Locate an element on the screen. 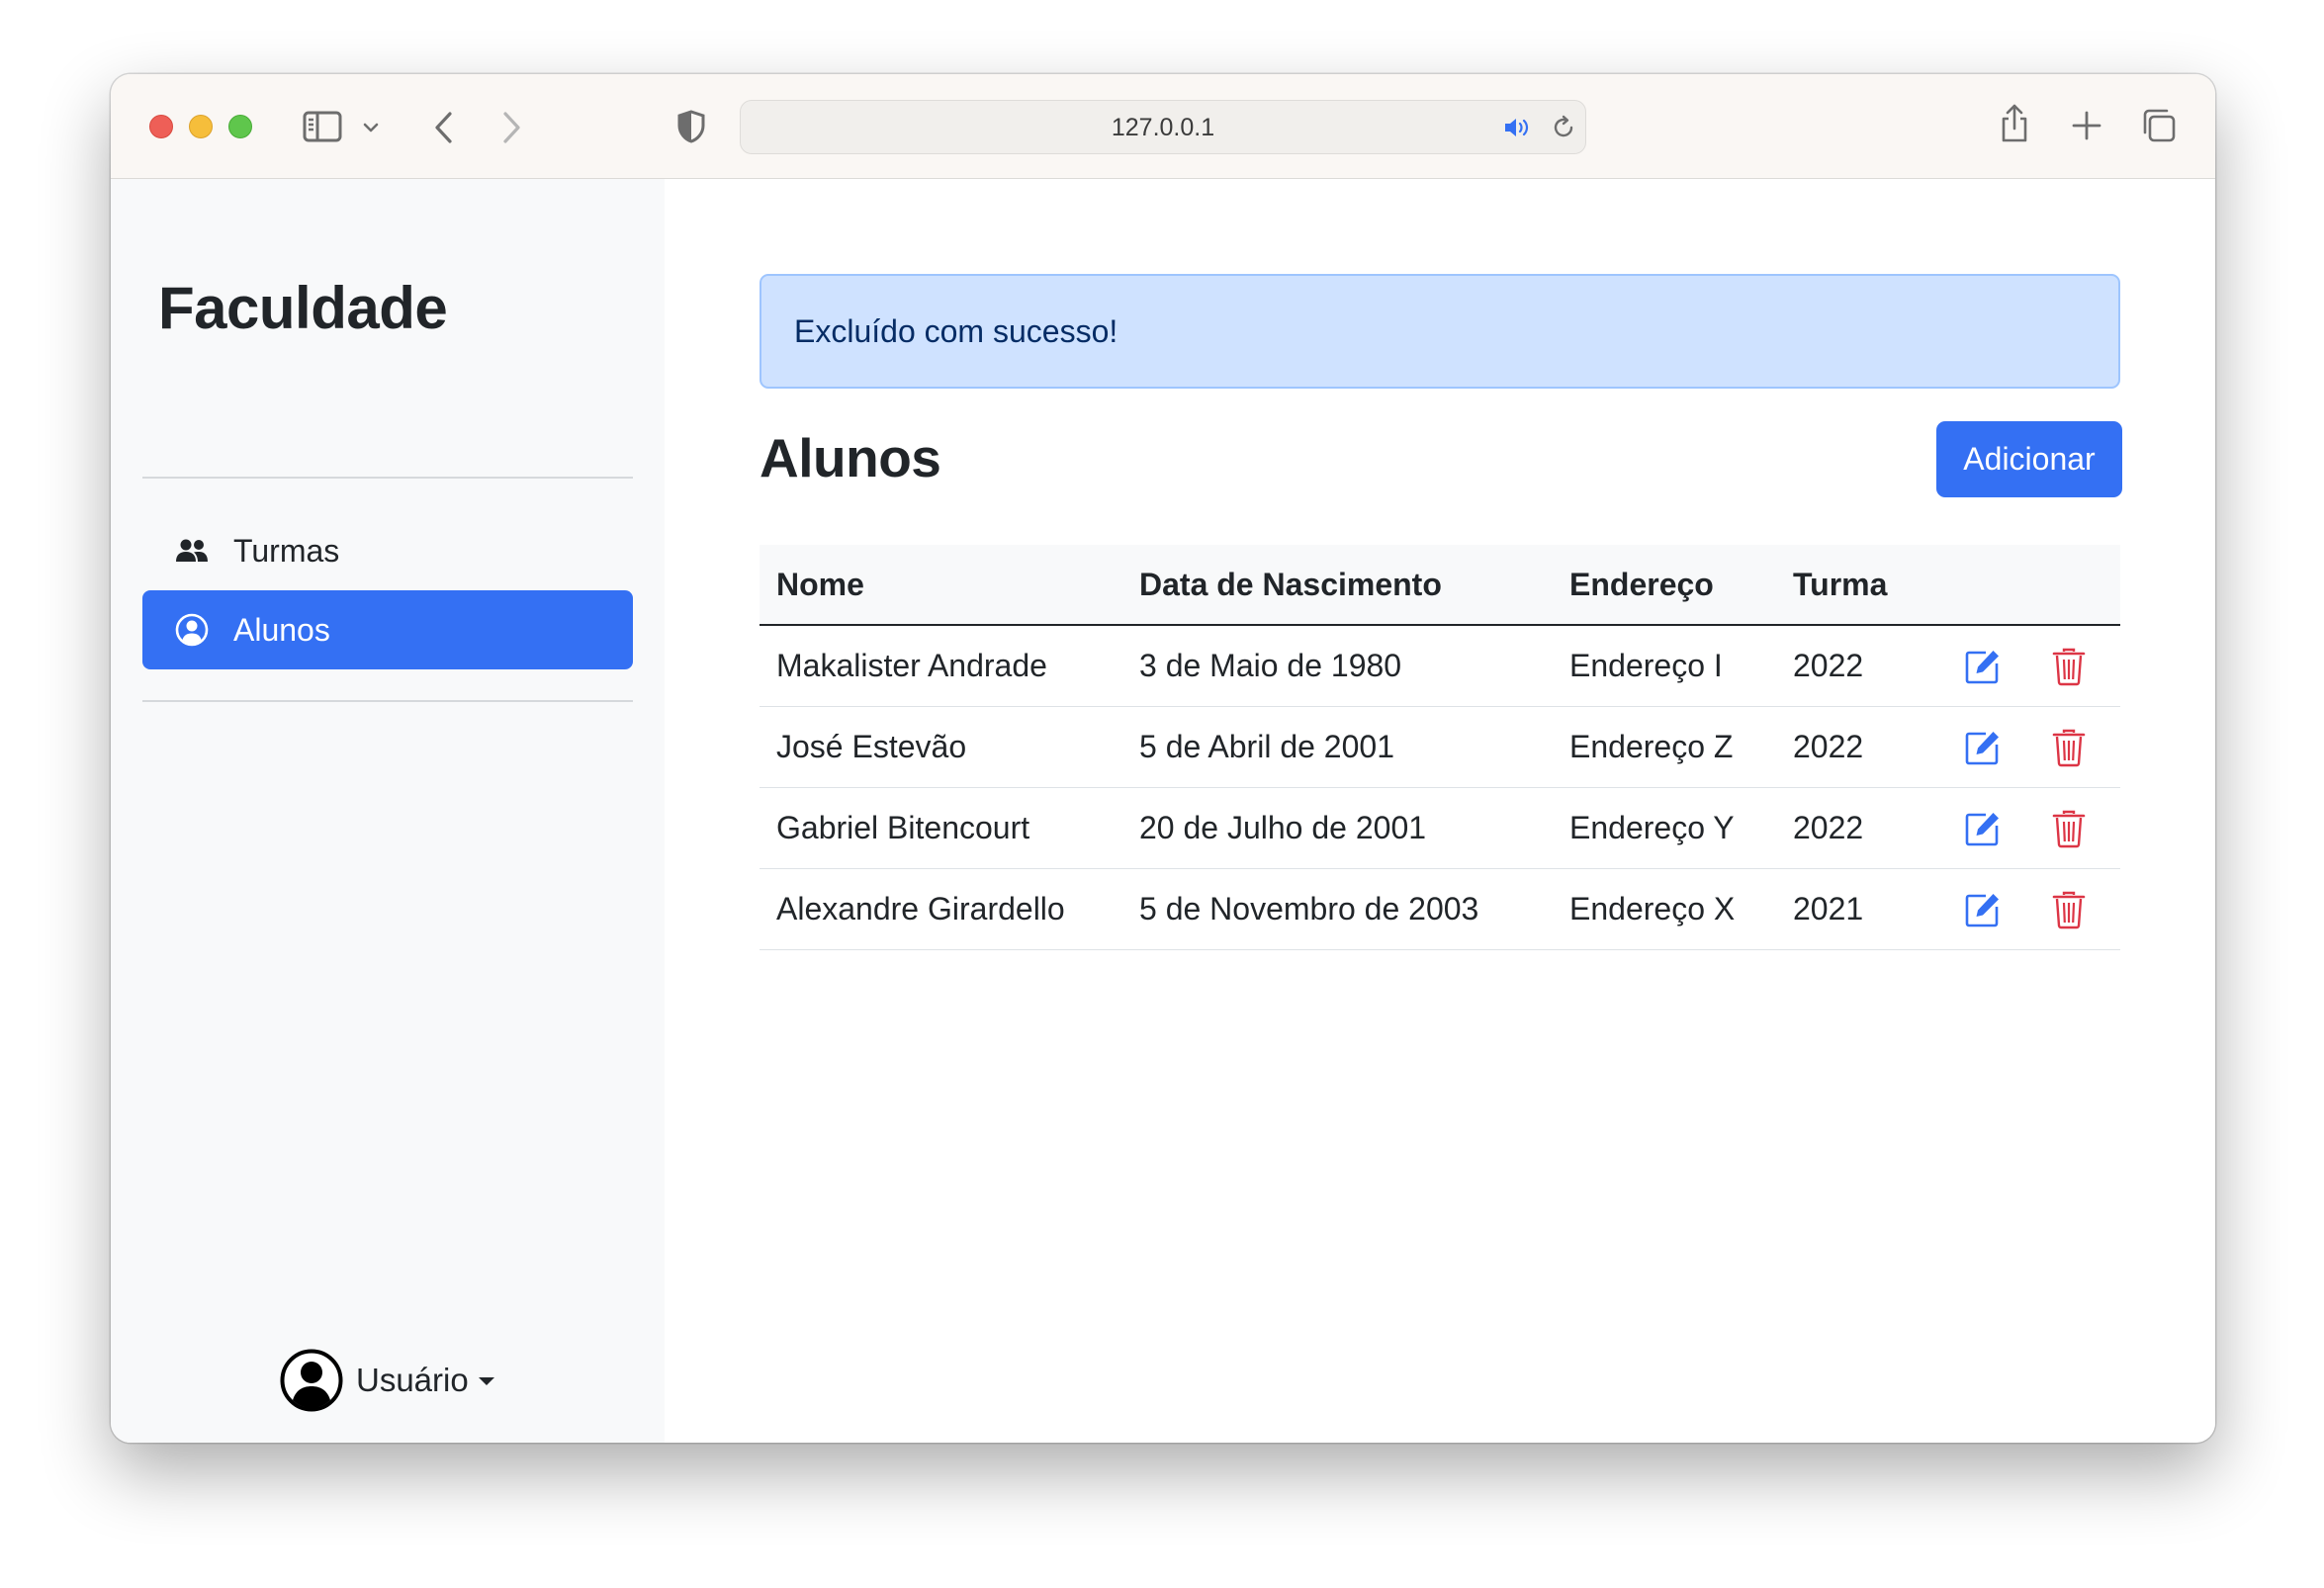 The width and height of the screenshot is (2324, 1588). sidebar-item-label: Alunos is located at coordinates (282, 629).